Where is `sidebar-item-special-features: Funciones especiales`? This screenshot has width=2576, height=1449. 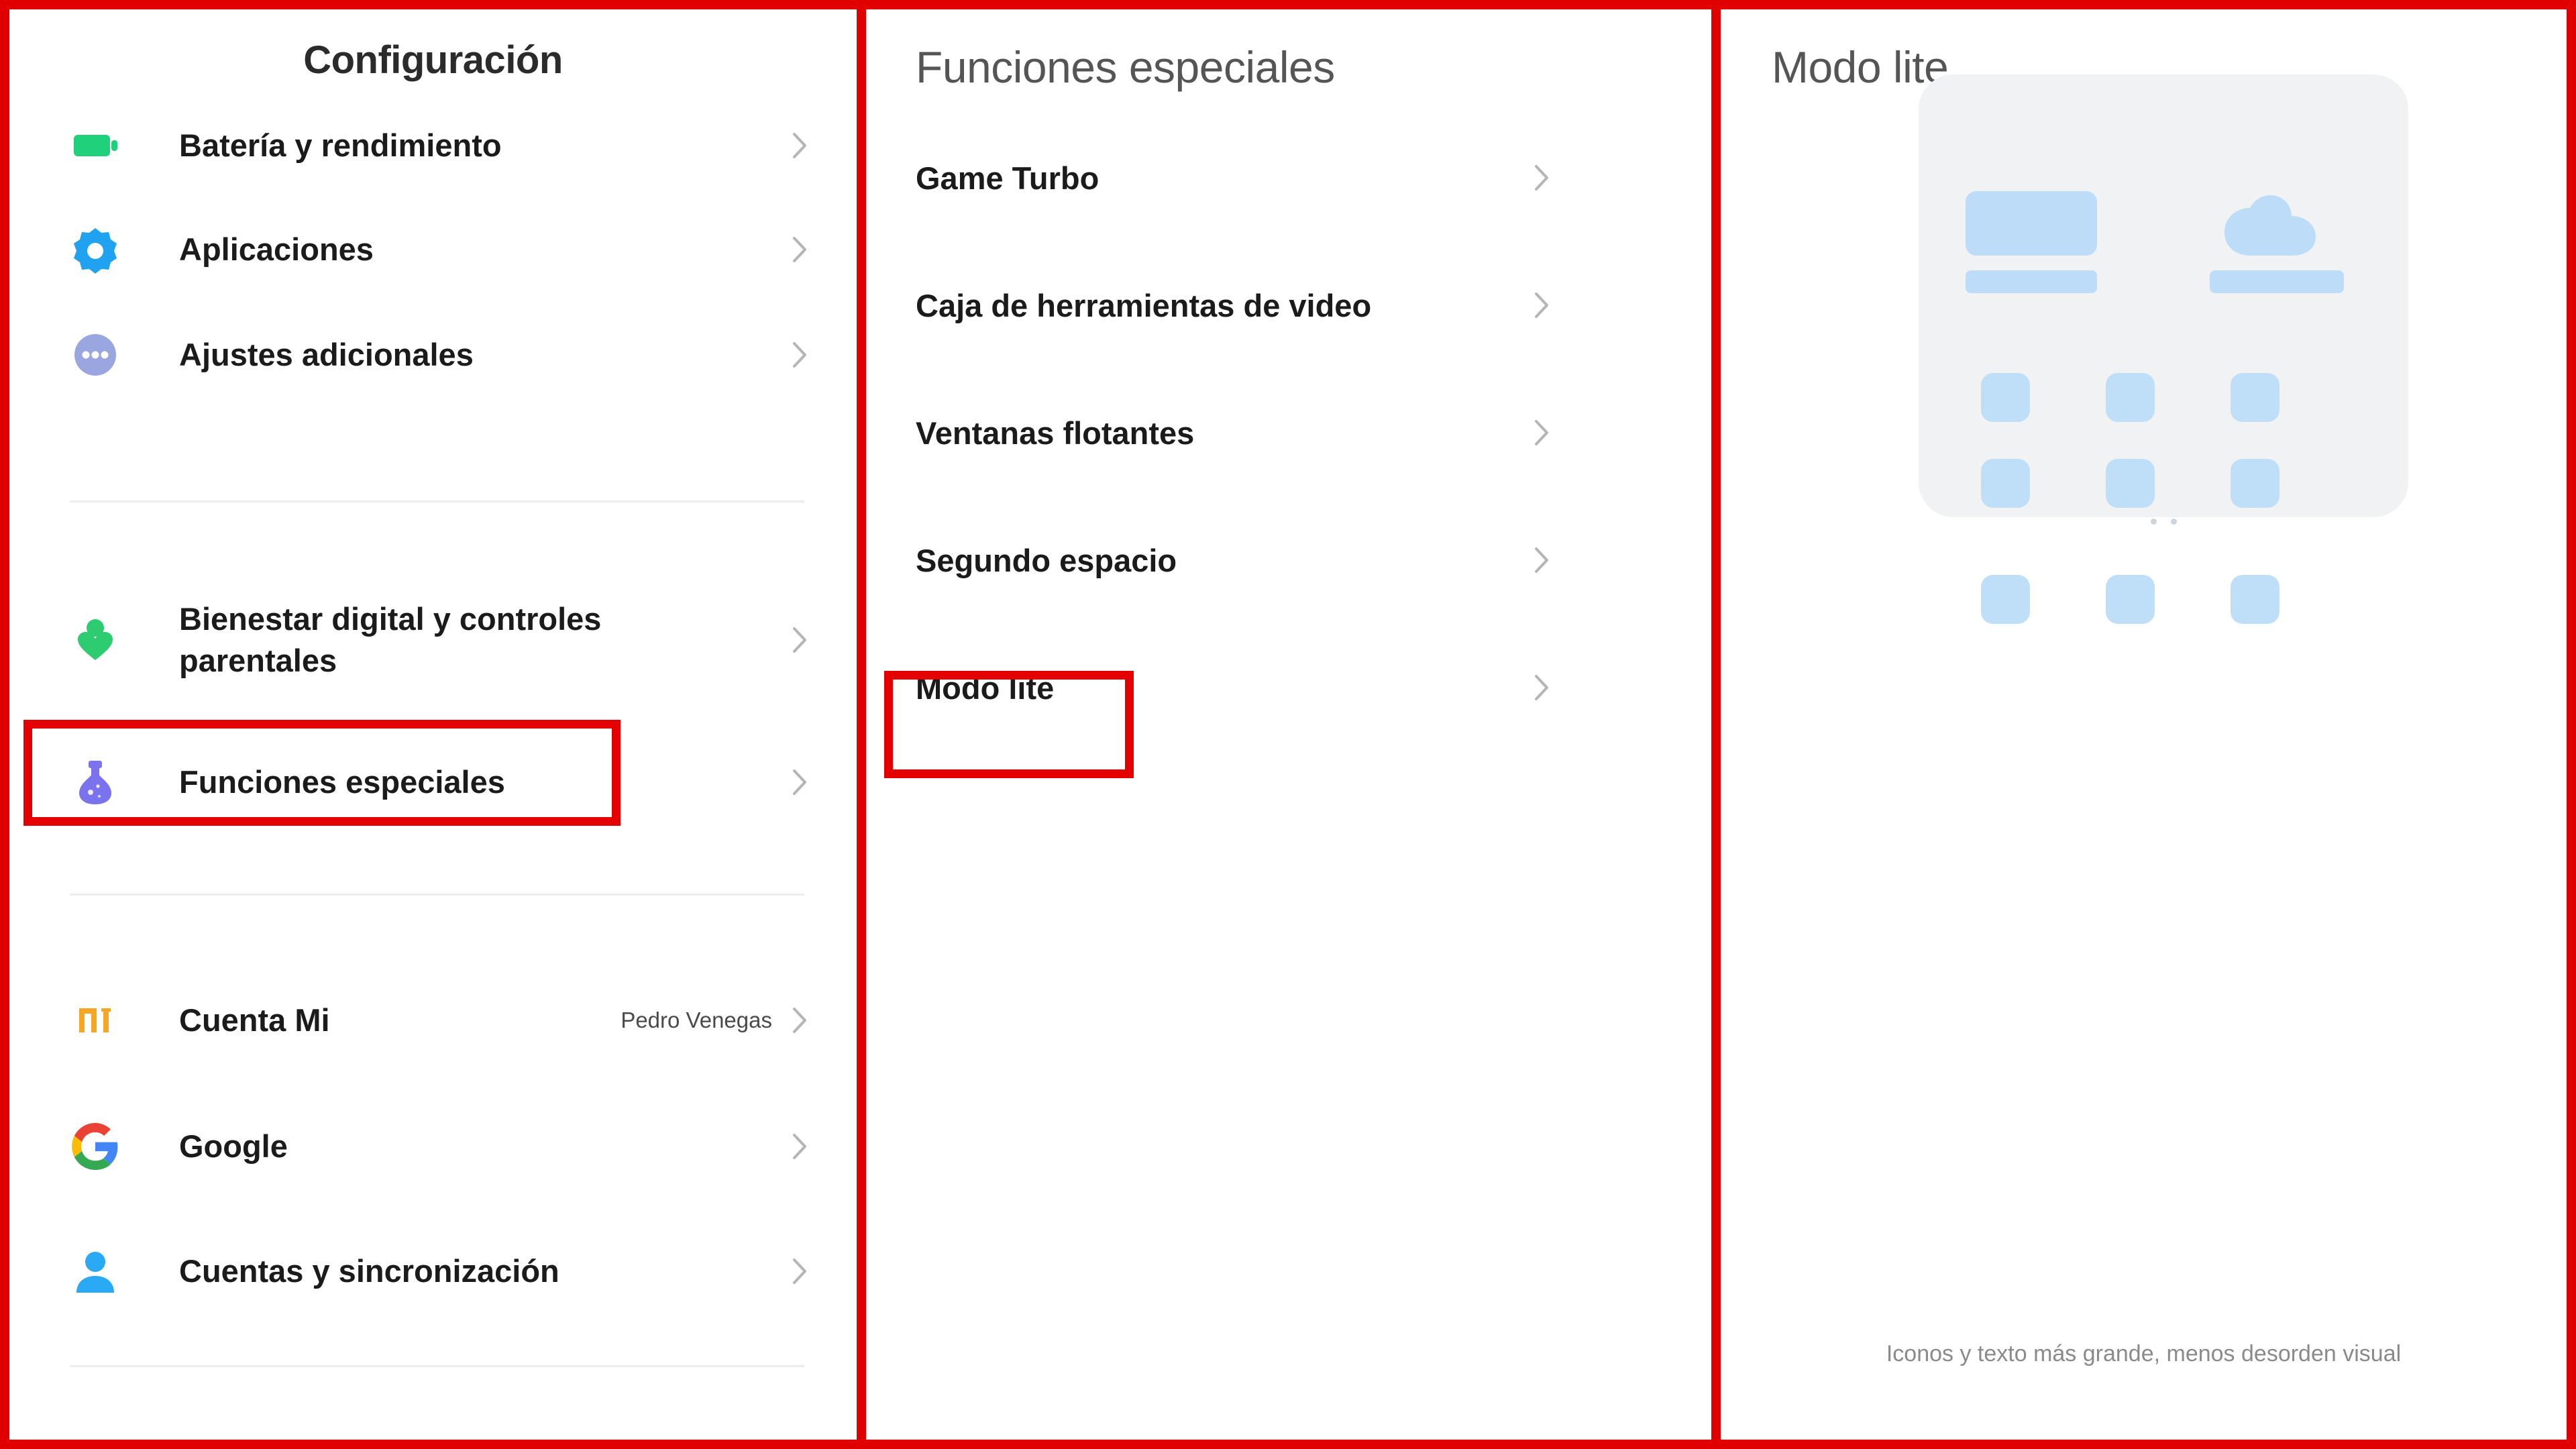
sidebar-item-special-features: Funciones especiales is located at coordinates (433, 782).